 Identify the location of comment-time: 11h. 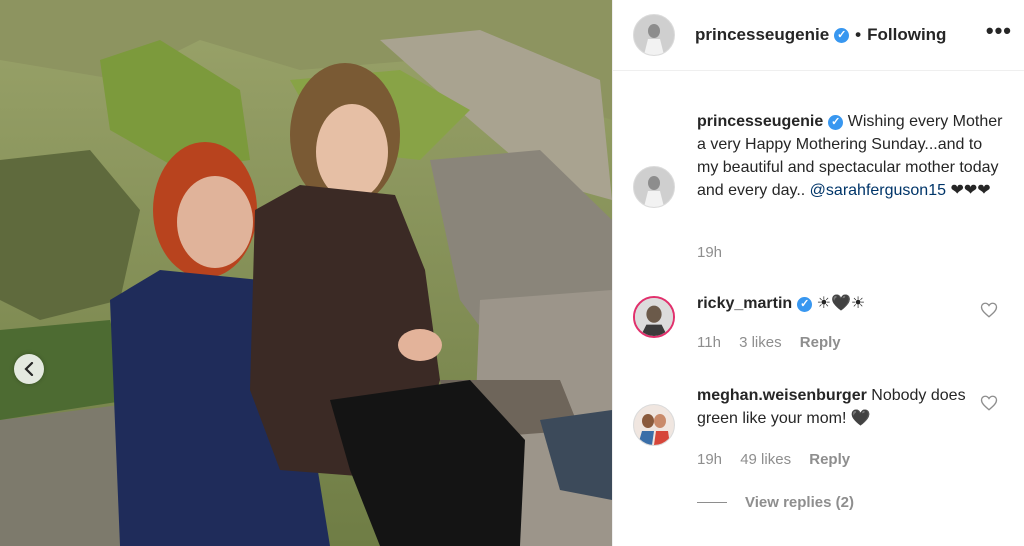
(709, 342).